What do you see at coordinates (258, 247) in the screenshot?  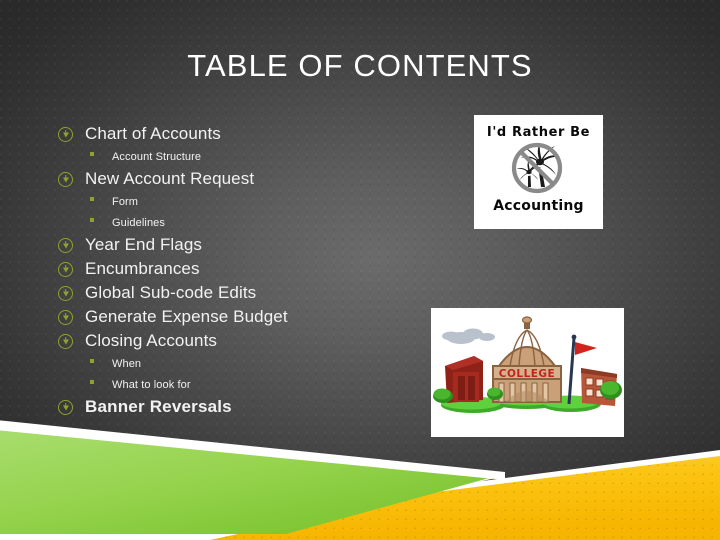 I see `toc-item-level1: Year End Flags` at bounding box center [258, 247].